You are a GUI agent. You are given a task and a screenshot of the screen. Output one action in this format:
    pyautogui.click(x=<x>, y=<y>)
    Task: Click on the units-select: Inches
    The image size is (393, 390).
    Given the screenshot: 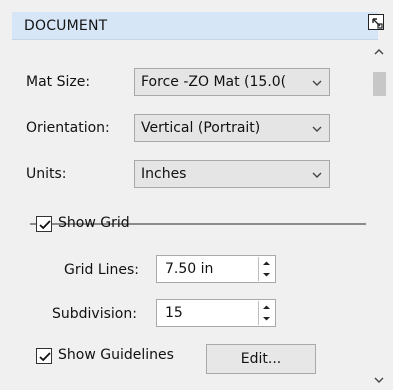 What is the action you would take?
    pyautogui.click(x=232, y=174)
    